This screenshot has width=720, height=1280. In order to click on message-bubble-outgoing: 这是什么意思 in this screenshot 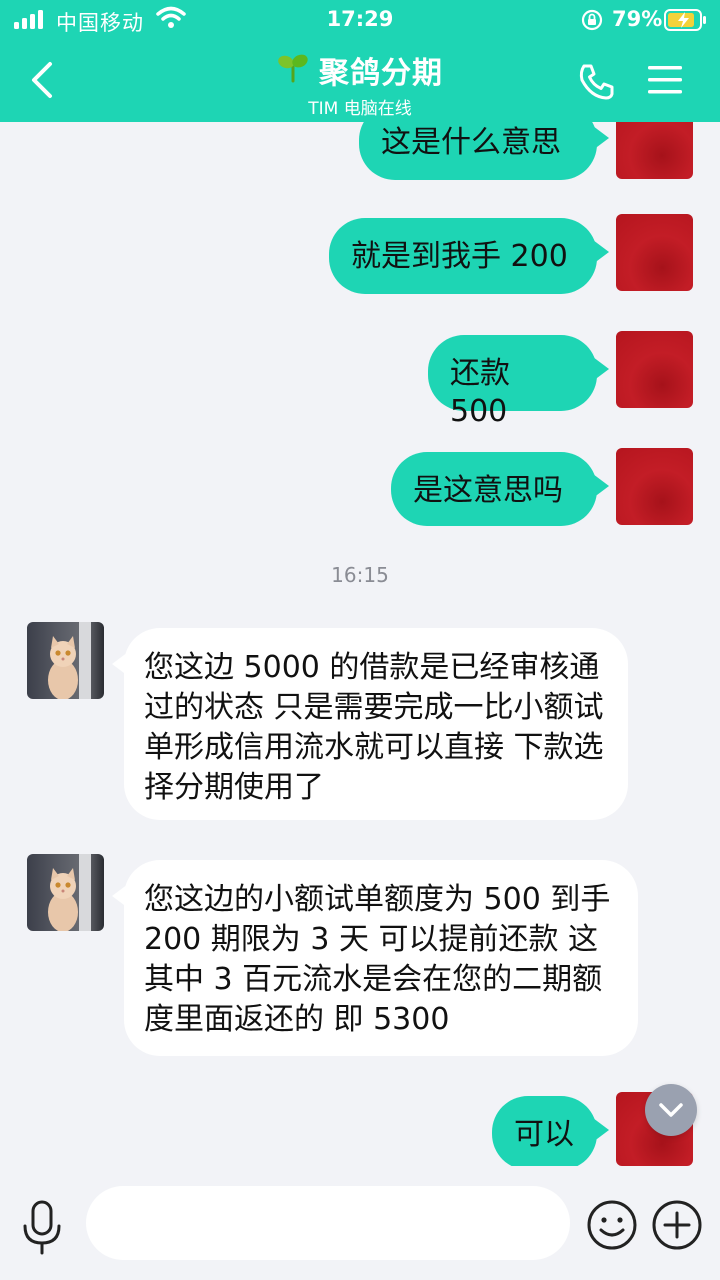, I will do `click(484, 151)`.